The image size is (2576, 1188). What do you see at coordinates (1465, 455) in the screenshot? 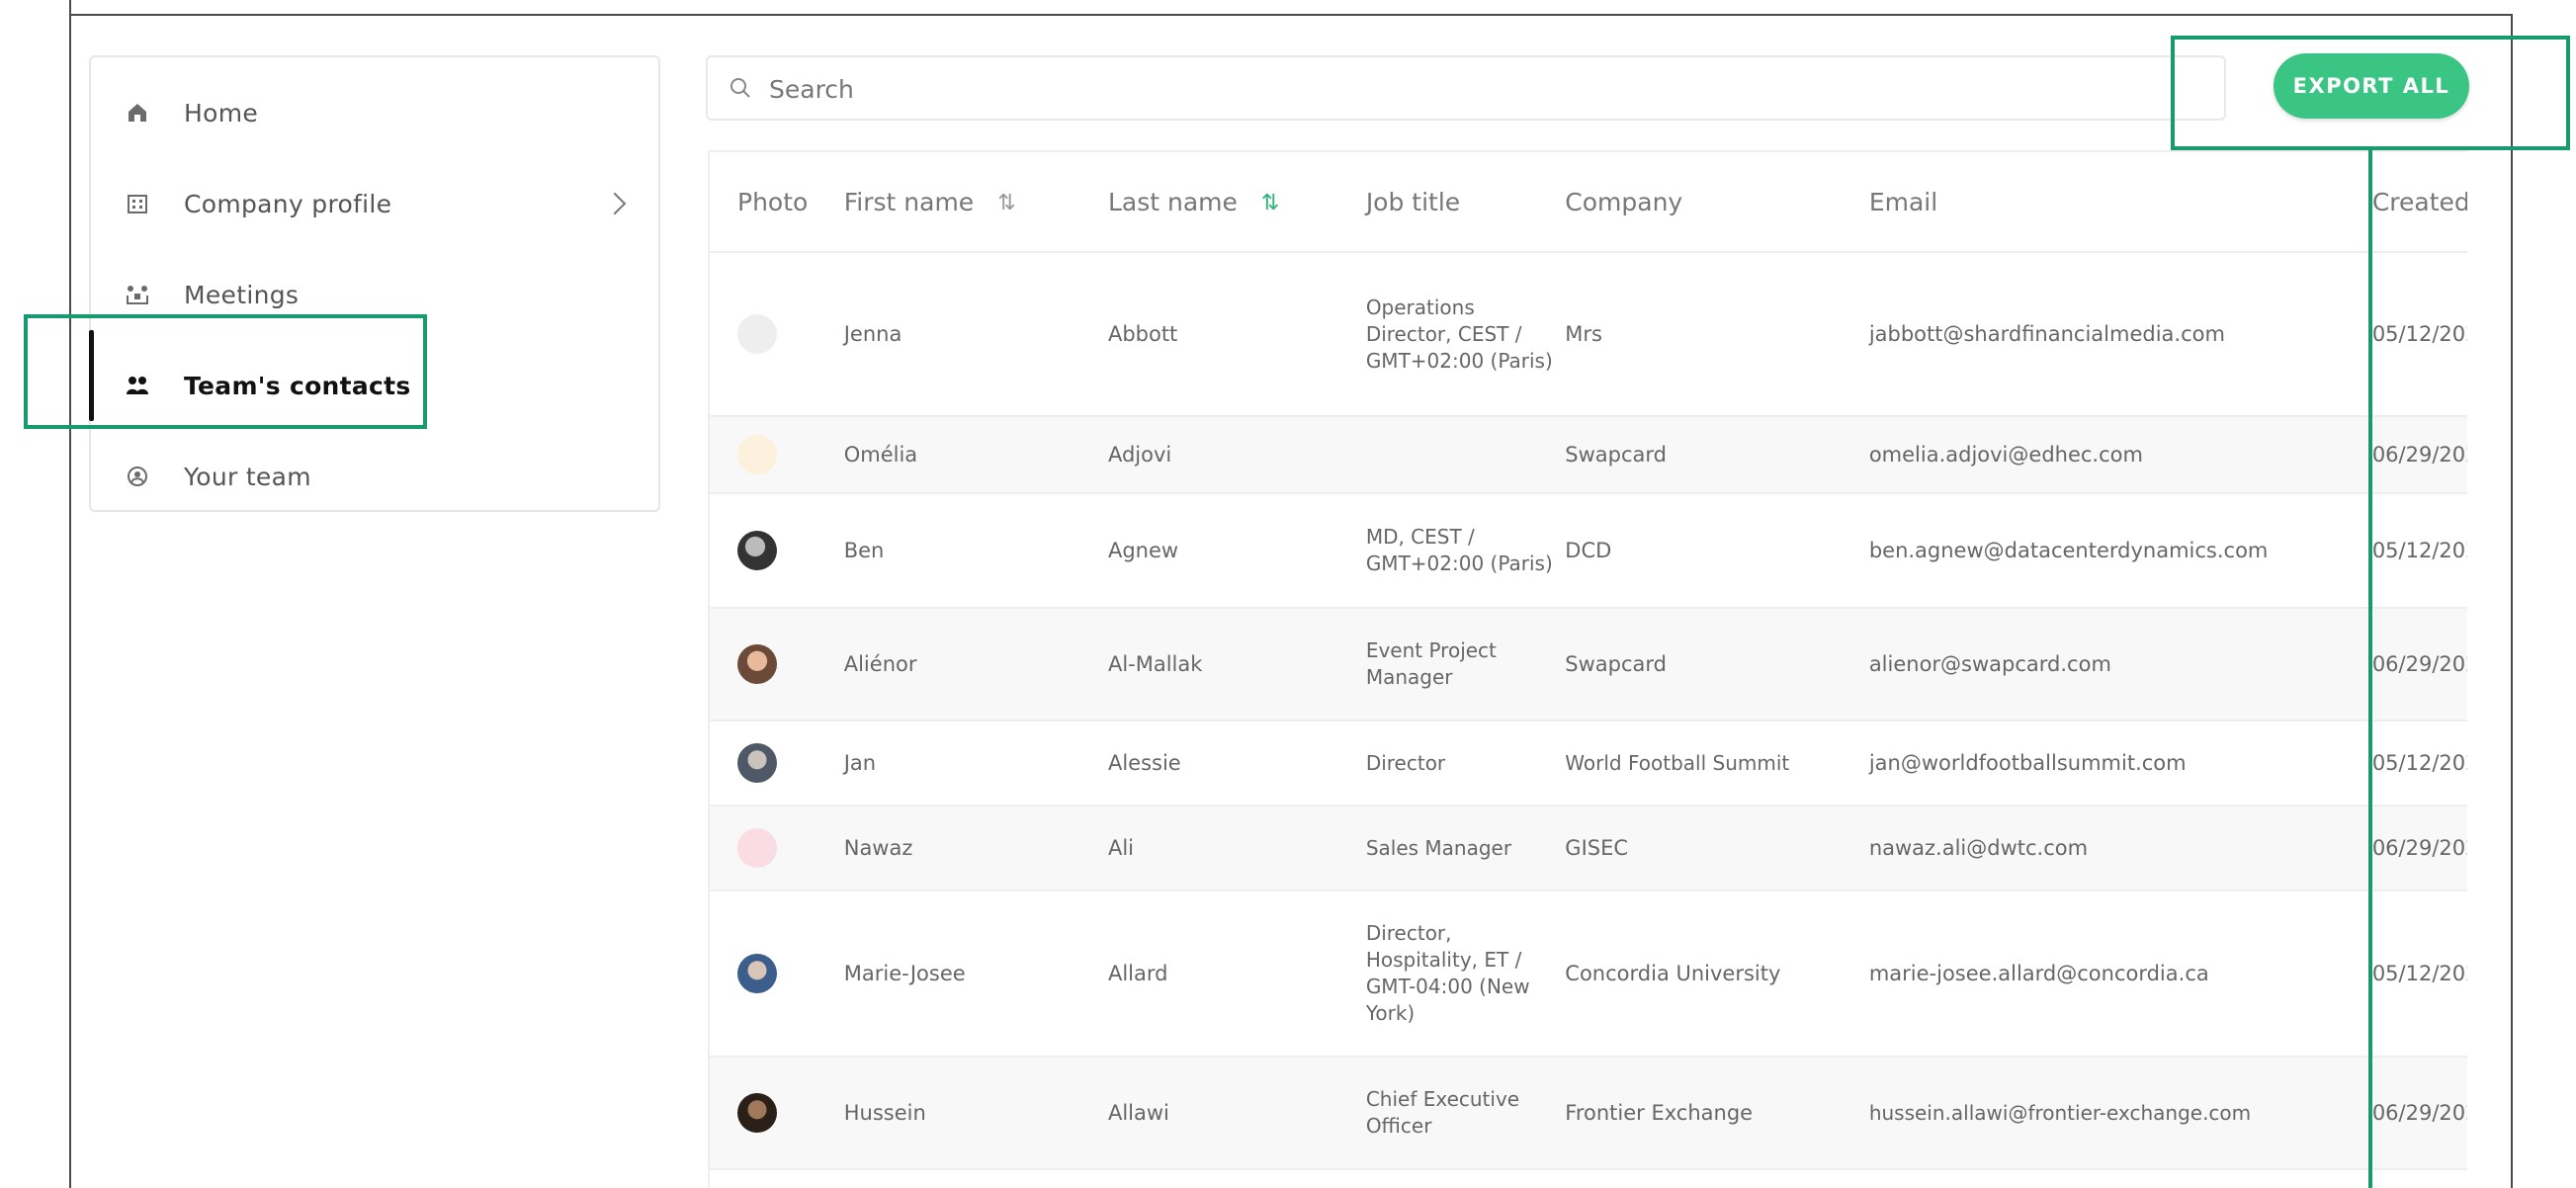
I see `cell-job-title` at bounding box center [1465, 455].